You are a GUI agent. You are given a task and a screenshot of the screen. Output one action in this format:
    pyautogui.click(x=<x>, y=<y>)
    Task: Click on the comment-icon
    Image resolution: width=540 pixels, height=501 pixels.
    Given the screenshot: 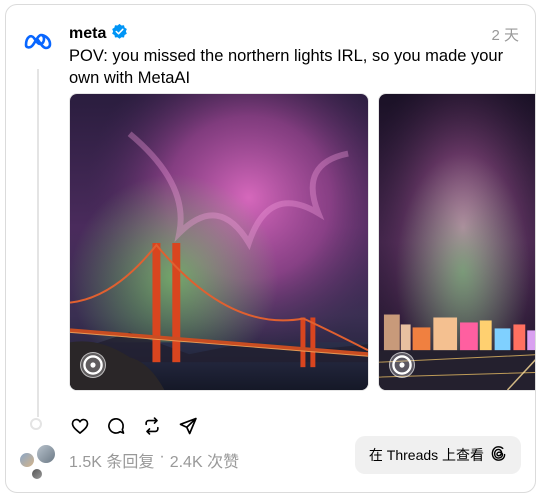 What is the action you would take?
    pyautogui.click(x=116, y=426)
    